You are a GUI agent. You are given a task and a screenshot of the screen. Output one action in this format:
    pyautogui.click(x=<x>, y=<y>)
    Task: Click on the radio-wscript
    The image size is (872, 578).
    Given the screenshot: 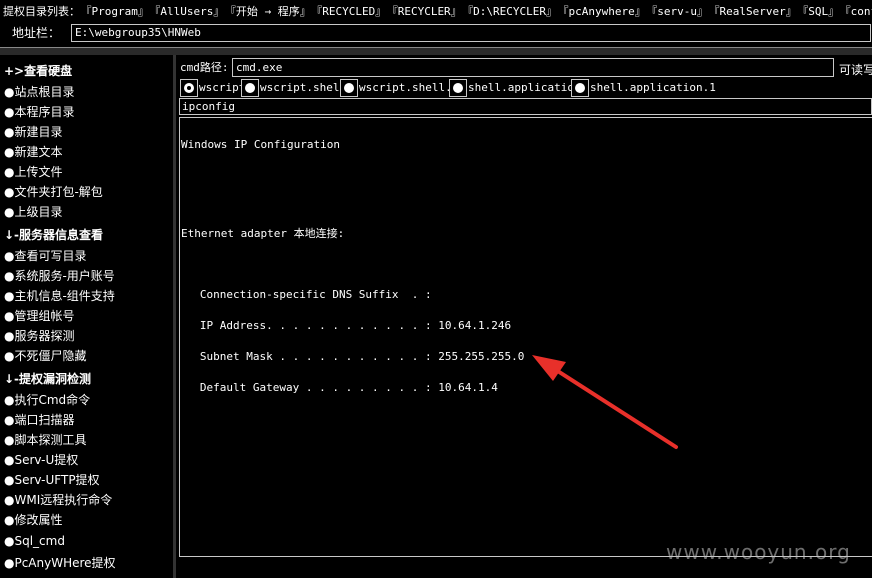 What is the action you would take?
    pyautogui.click(x=189, y=88)
    